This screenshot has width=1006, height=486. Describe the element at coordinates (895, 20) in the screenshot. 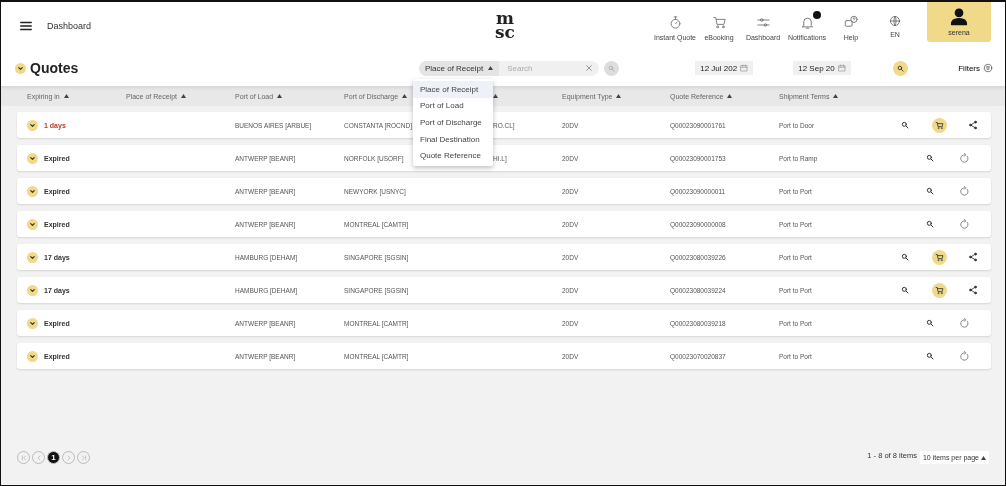

I see `globe-icon` at that location.